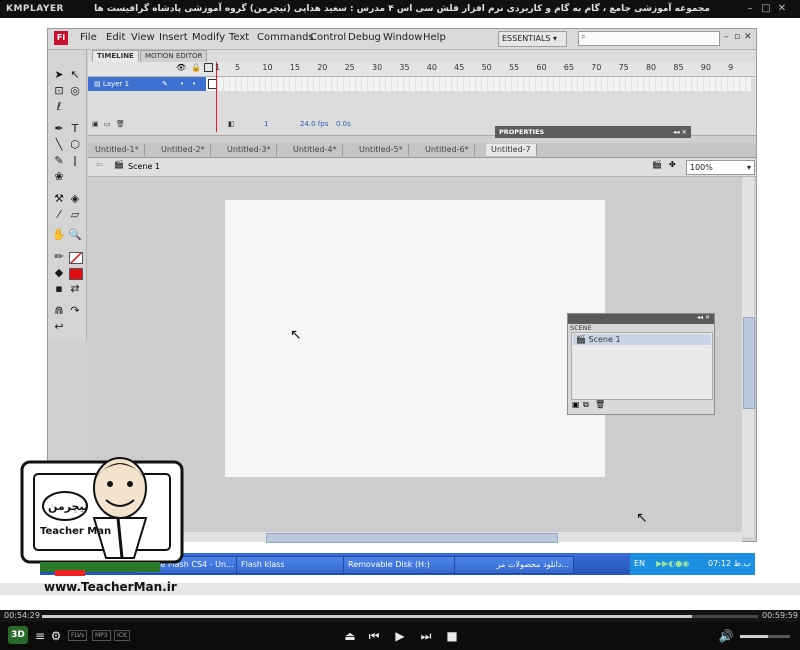 This screenshot has width=800, height=650. Describe the element at coordinates (511, 150) in the screenshot. I see `doc-tab: Untitled-7` at that location.